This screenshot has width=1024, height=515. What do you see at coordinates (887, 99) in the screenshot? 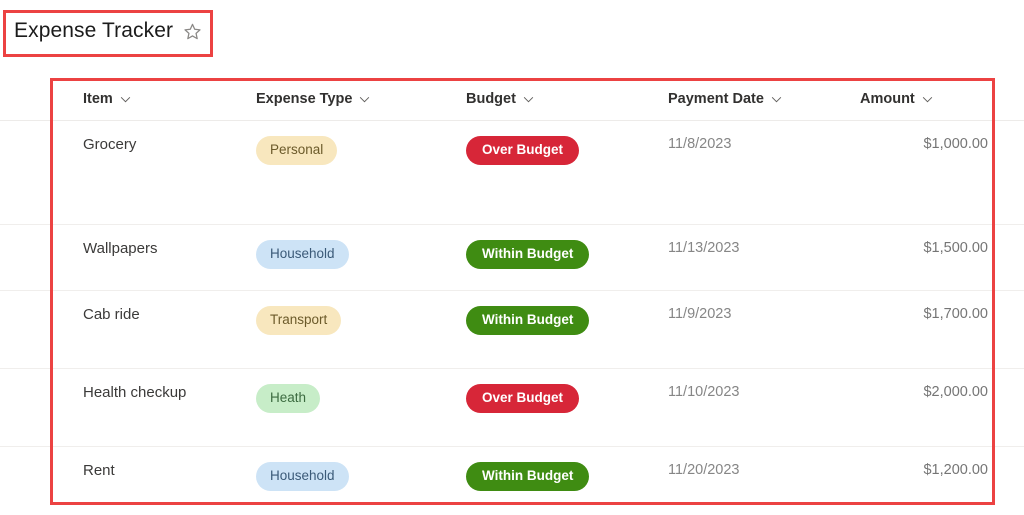
I see `column-header-amount-label: Amount` at bounding box center [887, 99].